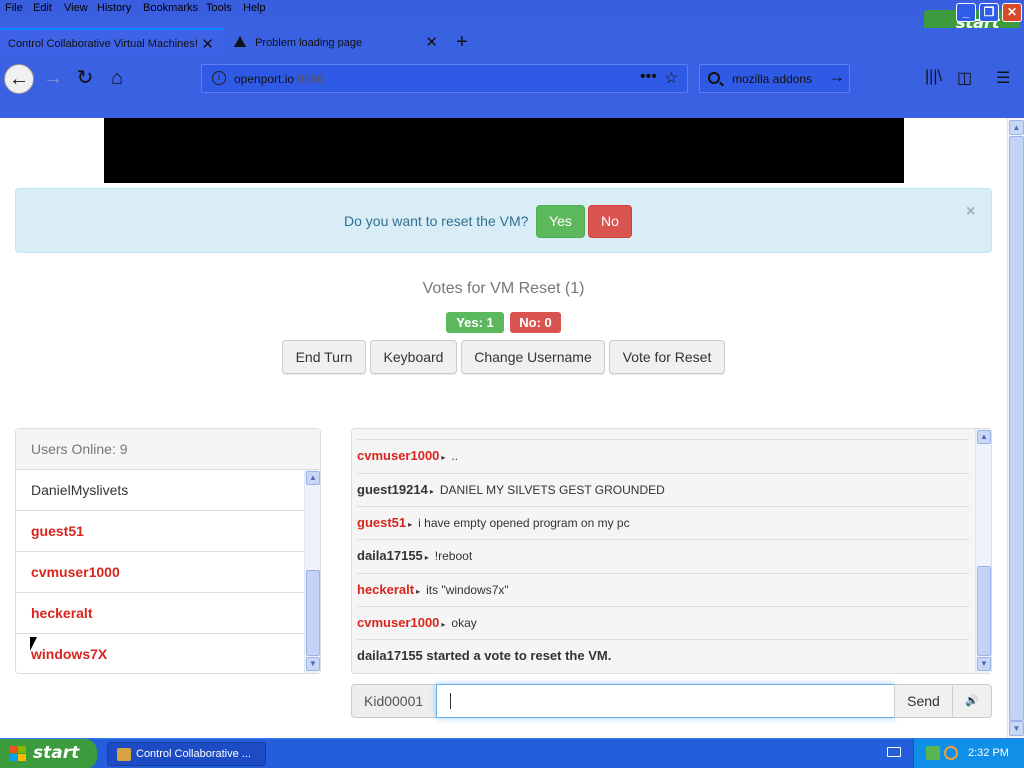 This screenshot has width=1024, height=768. I want to click on chat-message: heckeralt ▸ its "windows7x", so click(663, 589).